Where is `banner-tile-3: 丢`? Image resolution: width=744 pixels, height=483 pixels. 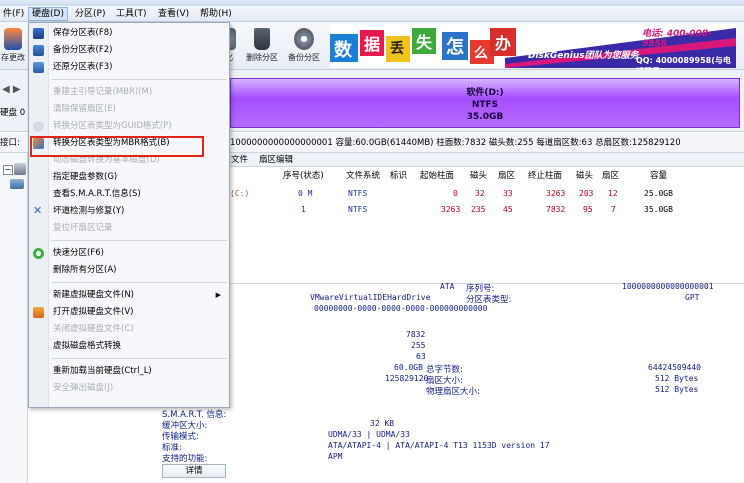 banner-tile-3: 丢 is located at coordinates (397, 49).